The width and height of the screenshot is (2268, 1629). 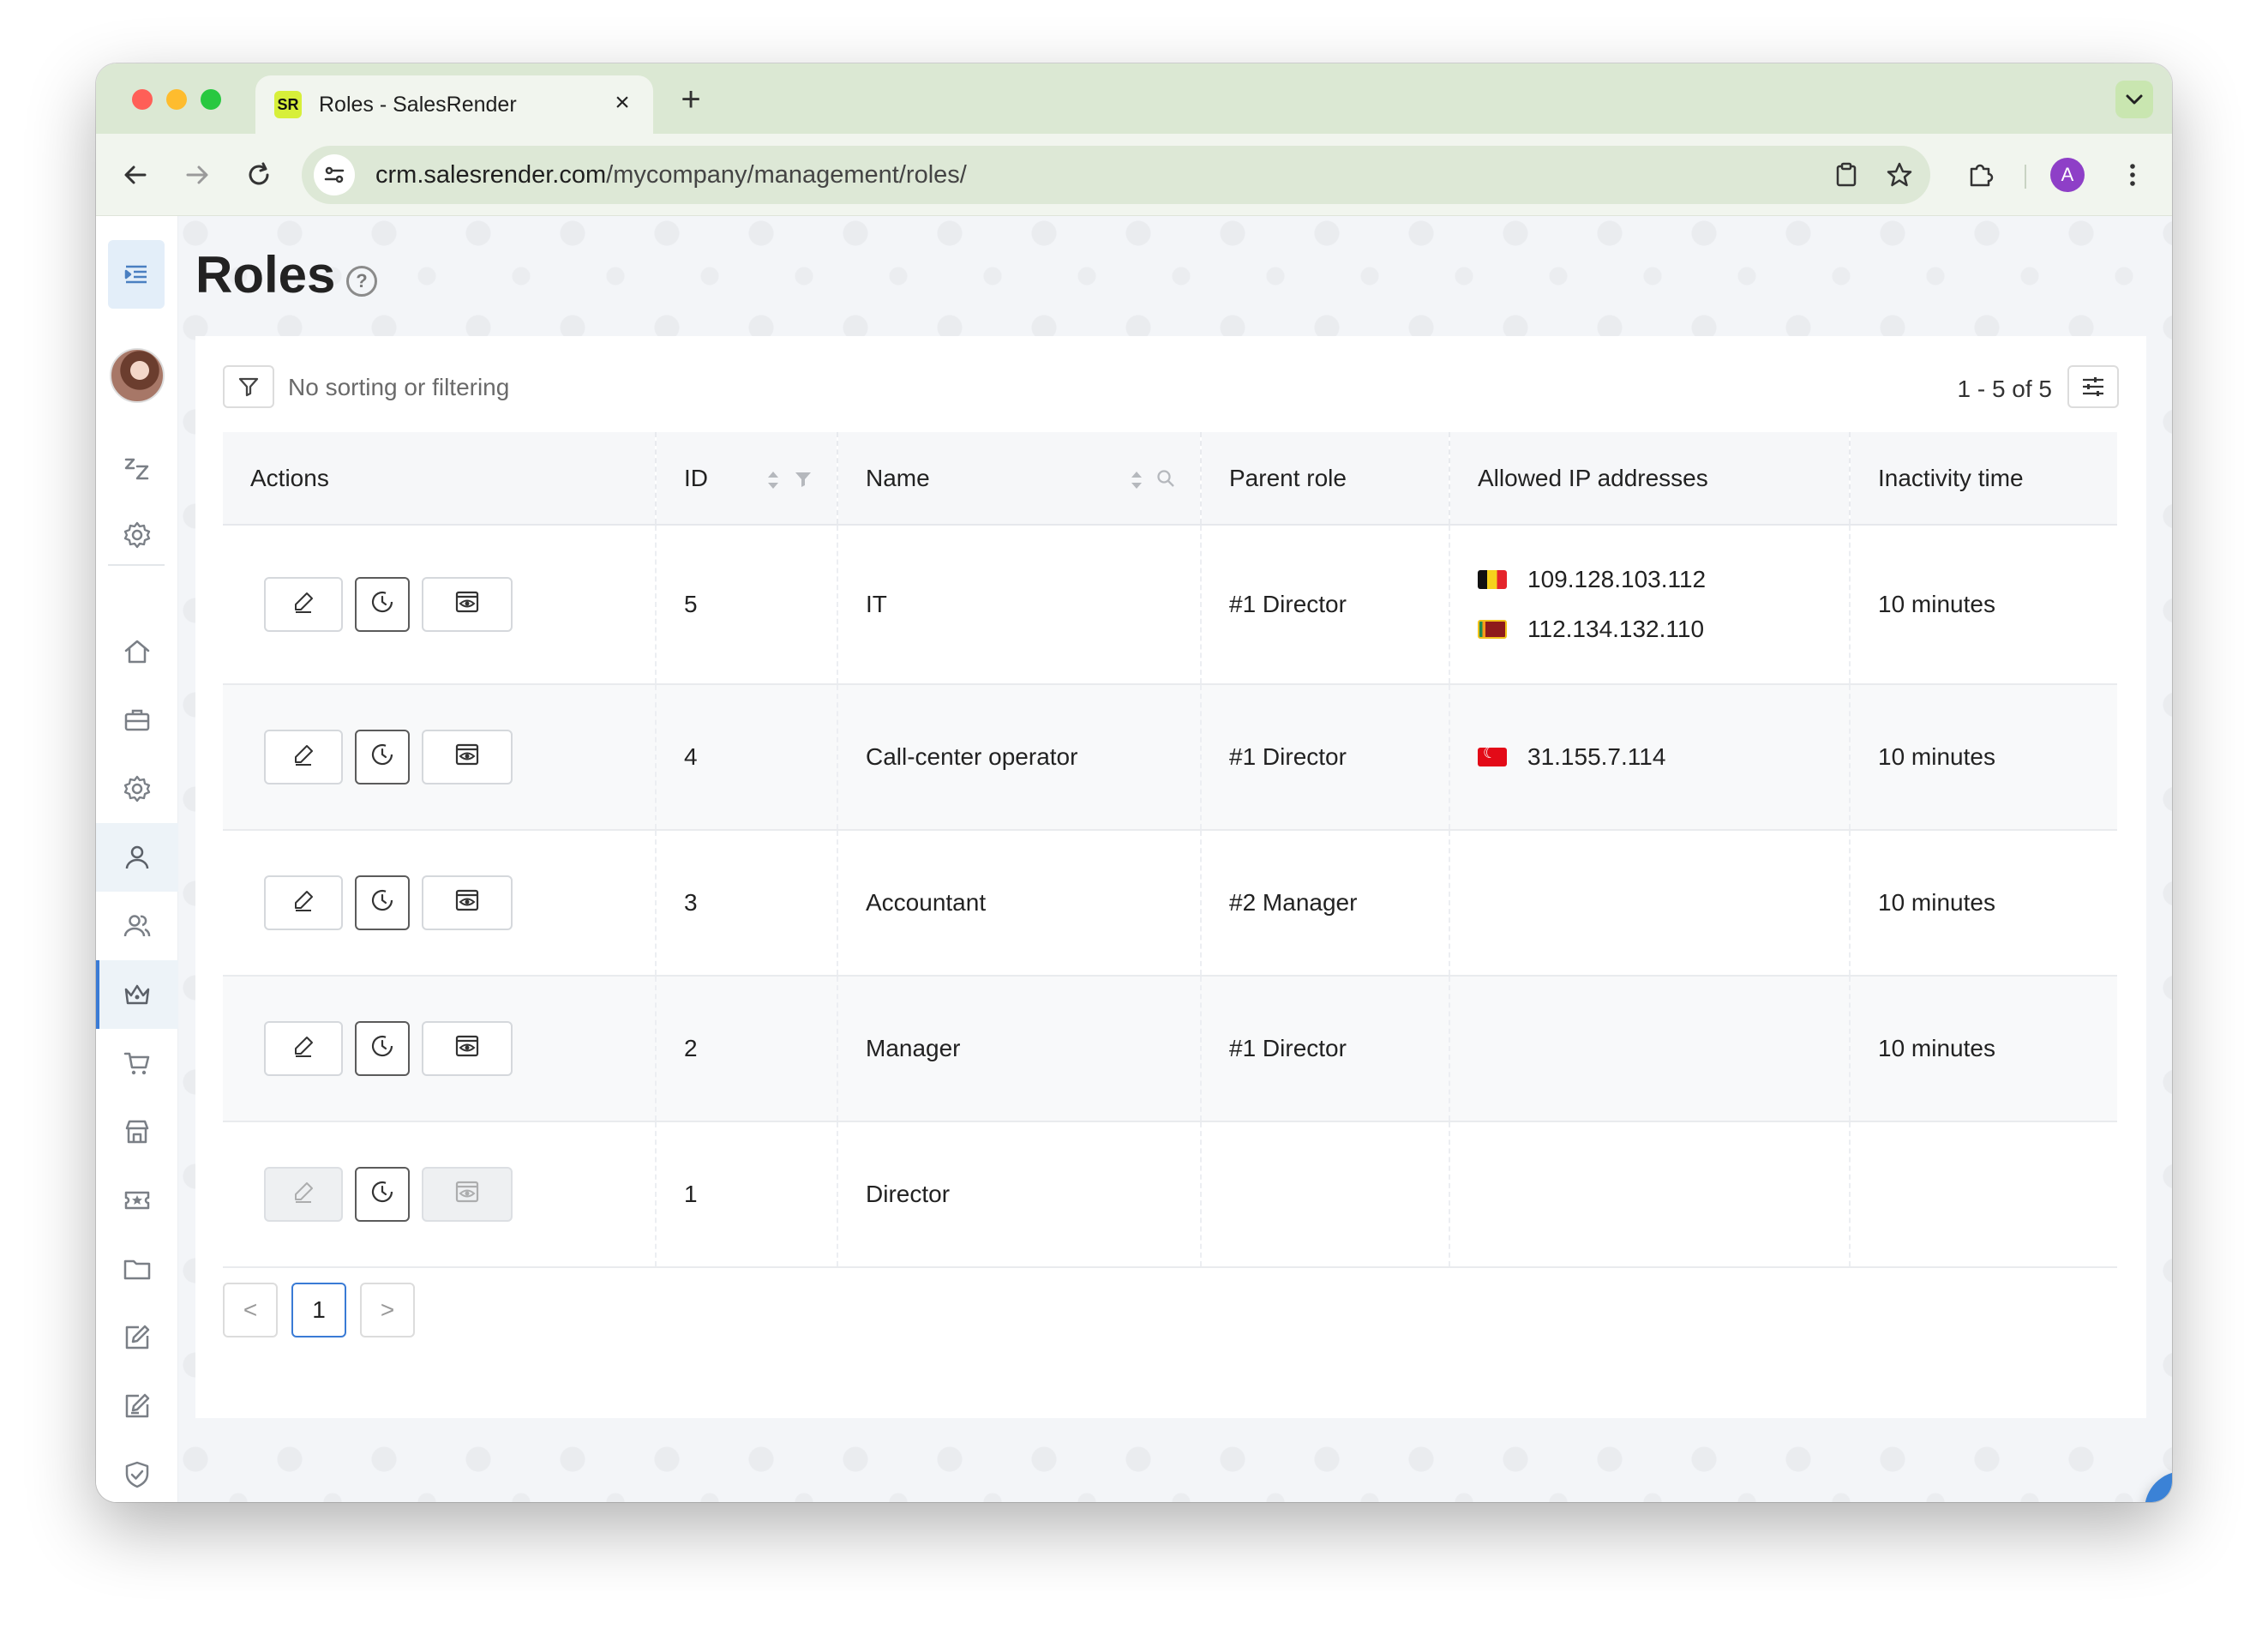 I want to click on view-icon, so click(x=467, y=1049).